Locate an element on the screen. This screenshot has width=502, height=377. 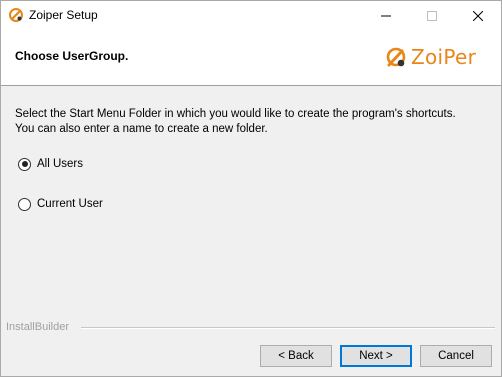
radio-label: Current User is located at coordinates (70, 204).